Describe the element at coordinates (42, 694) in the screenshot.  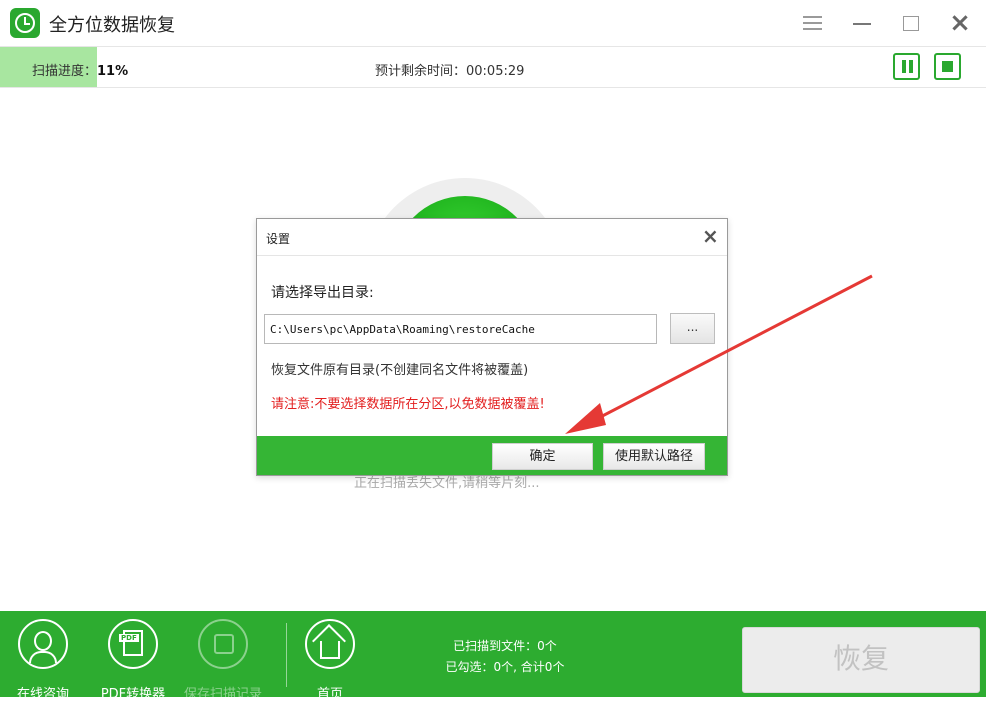
I see `tool-label: 在线咨询` at that location.